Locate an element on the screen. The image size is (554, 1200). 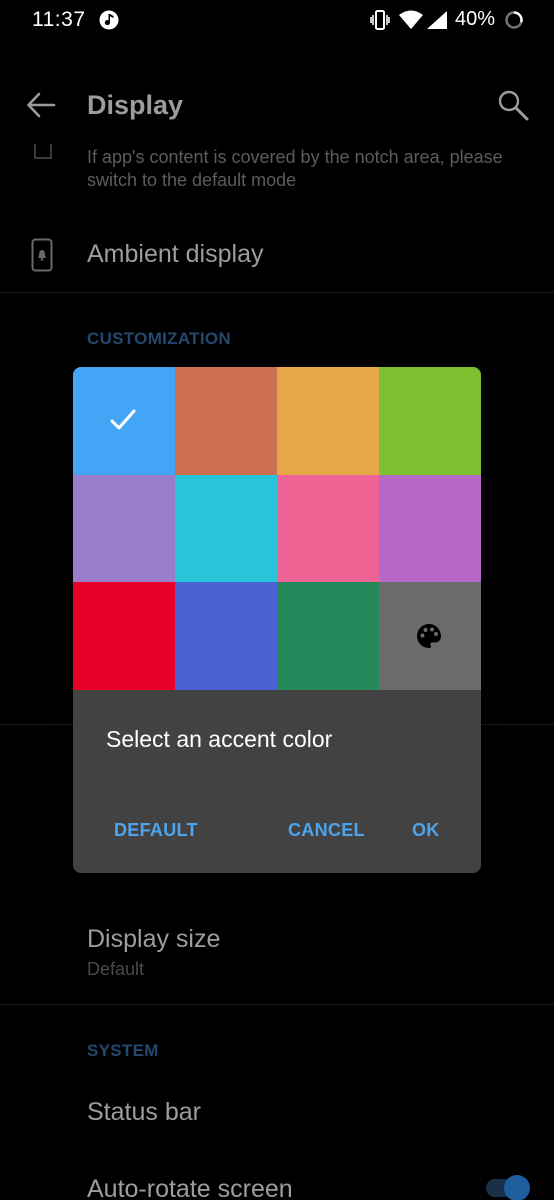
check-icon is located at coordinates (123, 419).